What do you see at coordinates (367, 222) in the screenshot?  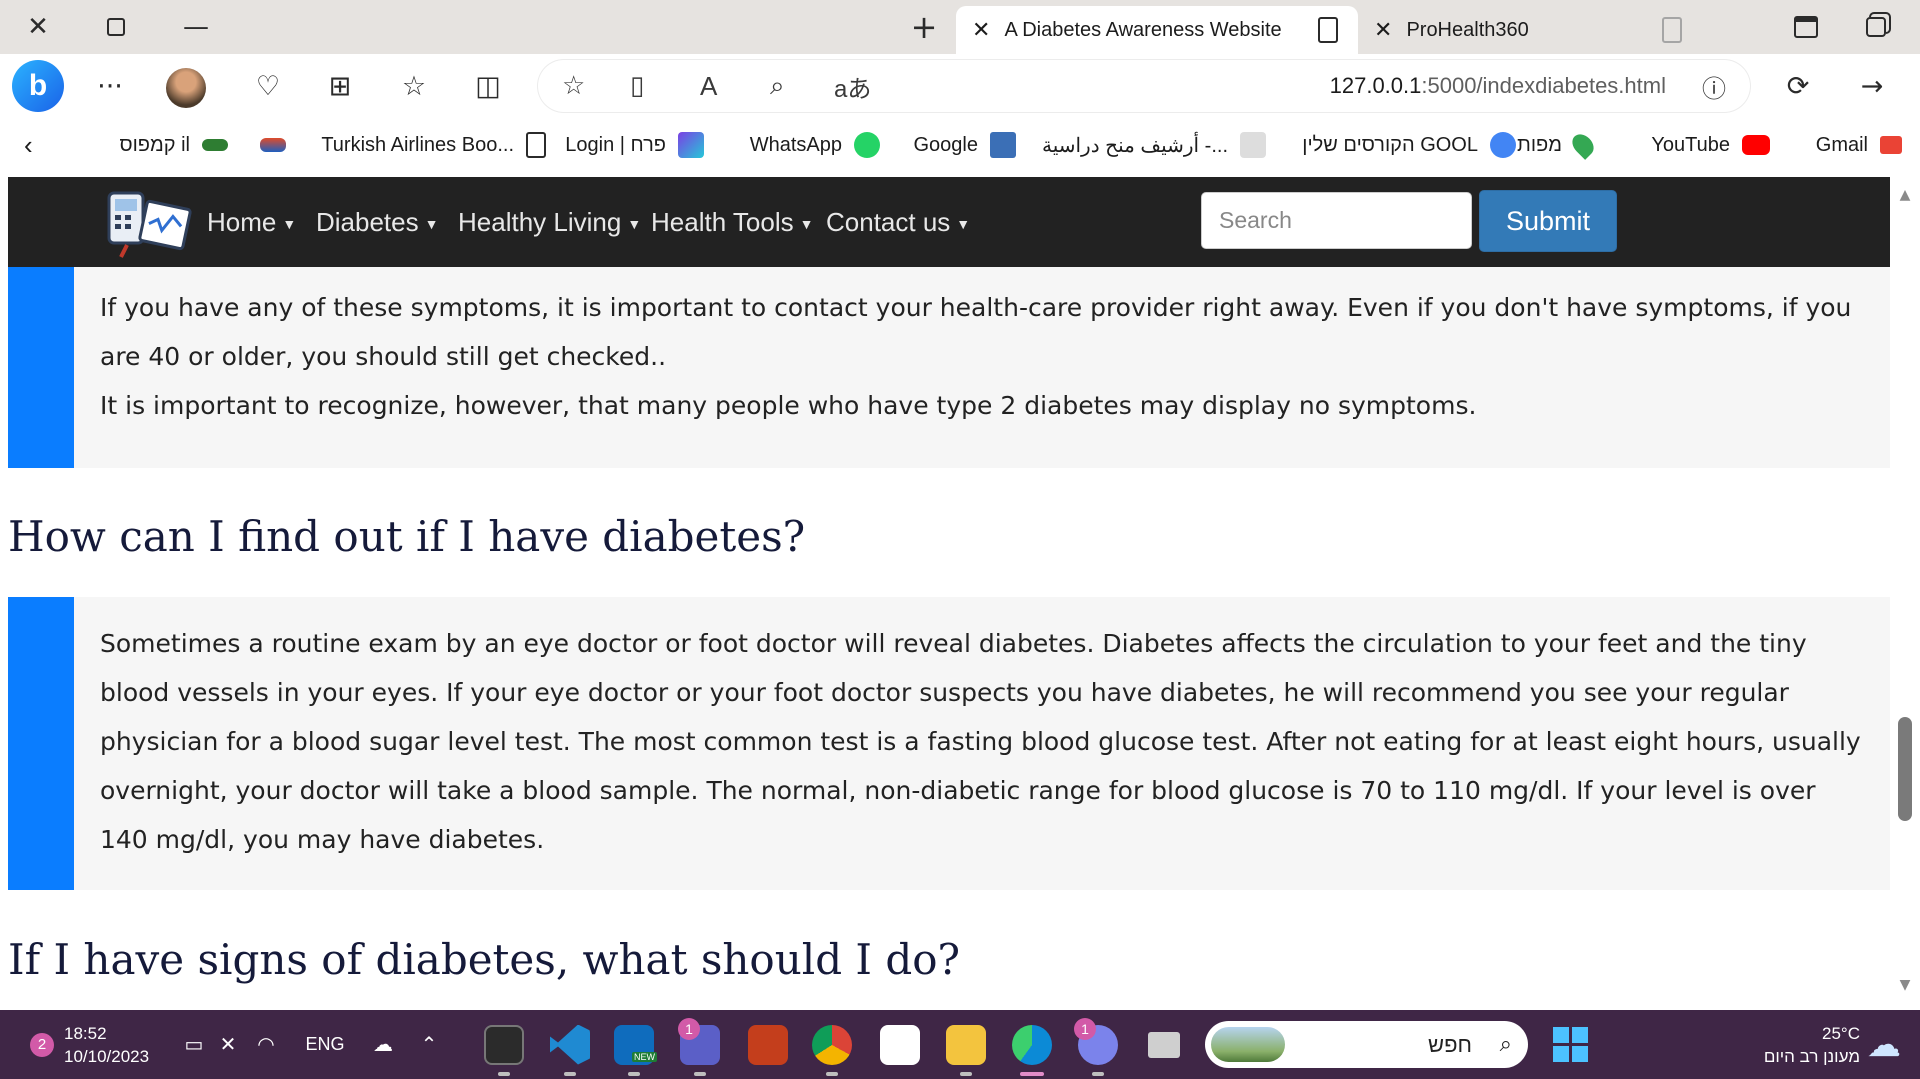 I see `nav-label: Diabetes` at bounding box center [367, 222].